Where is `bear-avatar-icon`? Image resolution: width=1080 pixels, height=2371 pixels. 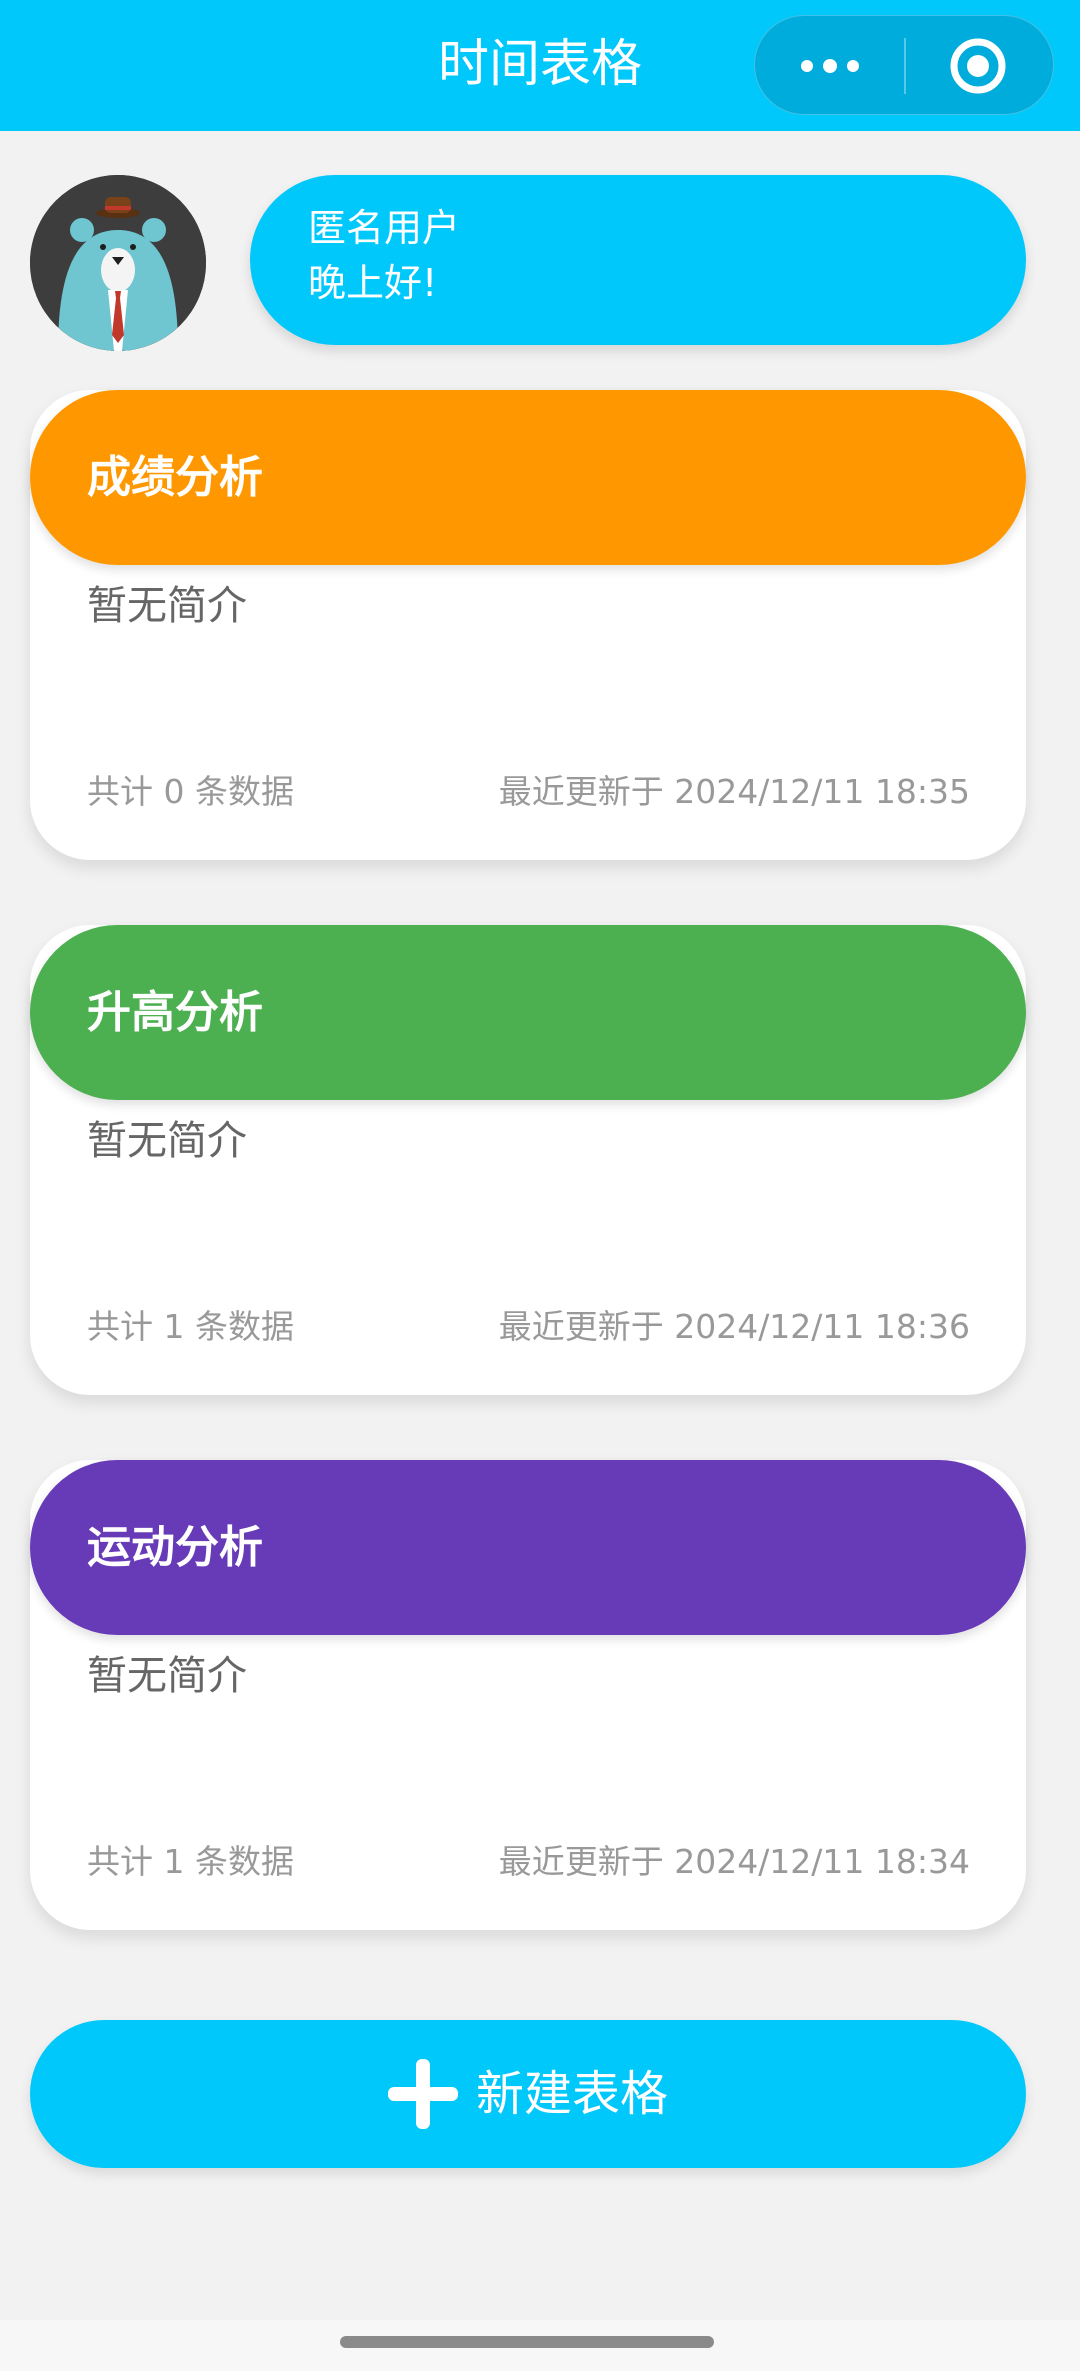
bear-avatar-icon is located at coordinates (118, 263).